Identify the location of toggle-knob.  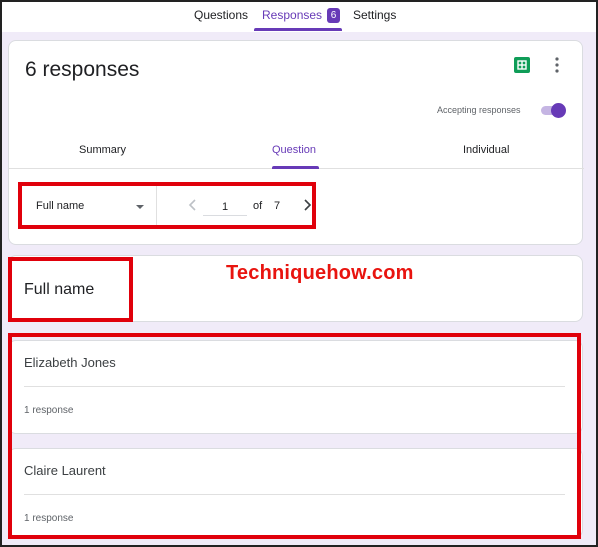
(558, 110).